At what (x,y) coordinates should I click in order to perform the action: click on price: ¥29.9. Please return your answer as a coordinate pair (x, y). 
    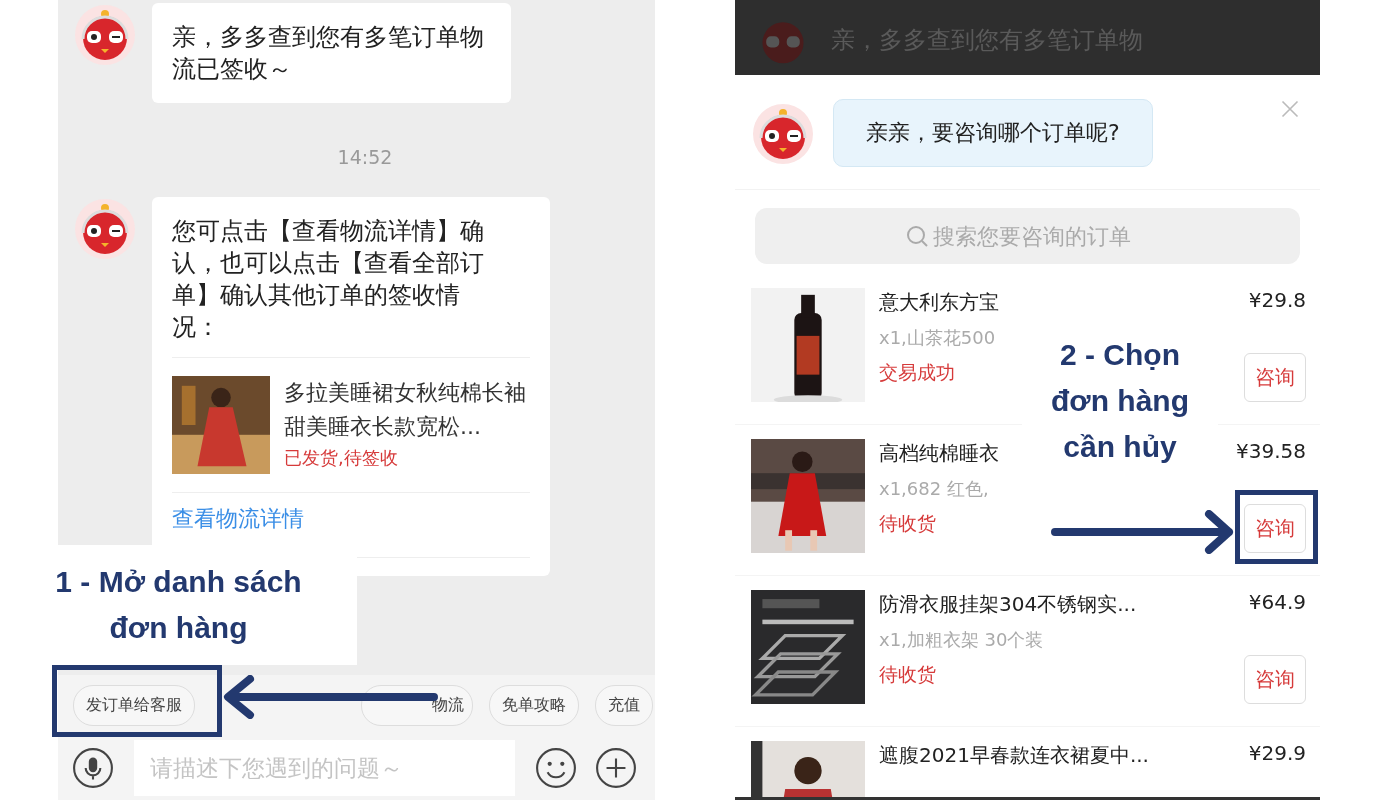
    Looking at the image, I should click on (1277, 753).